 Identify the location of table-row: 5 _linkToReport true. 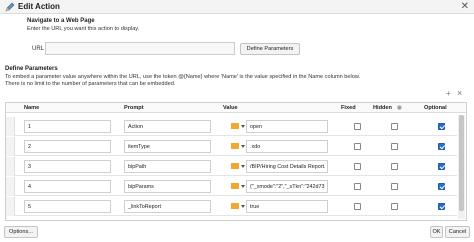
(231, 206).